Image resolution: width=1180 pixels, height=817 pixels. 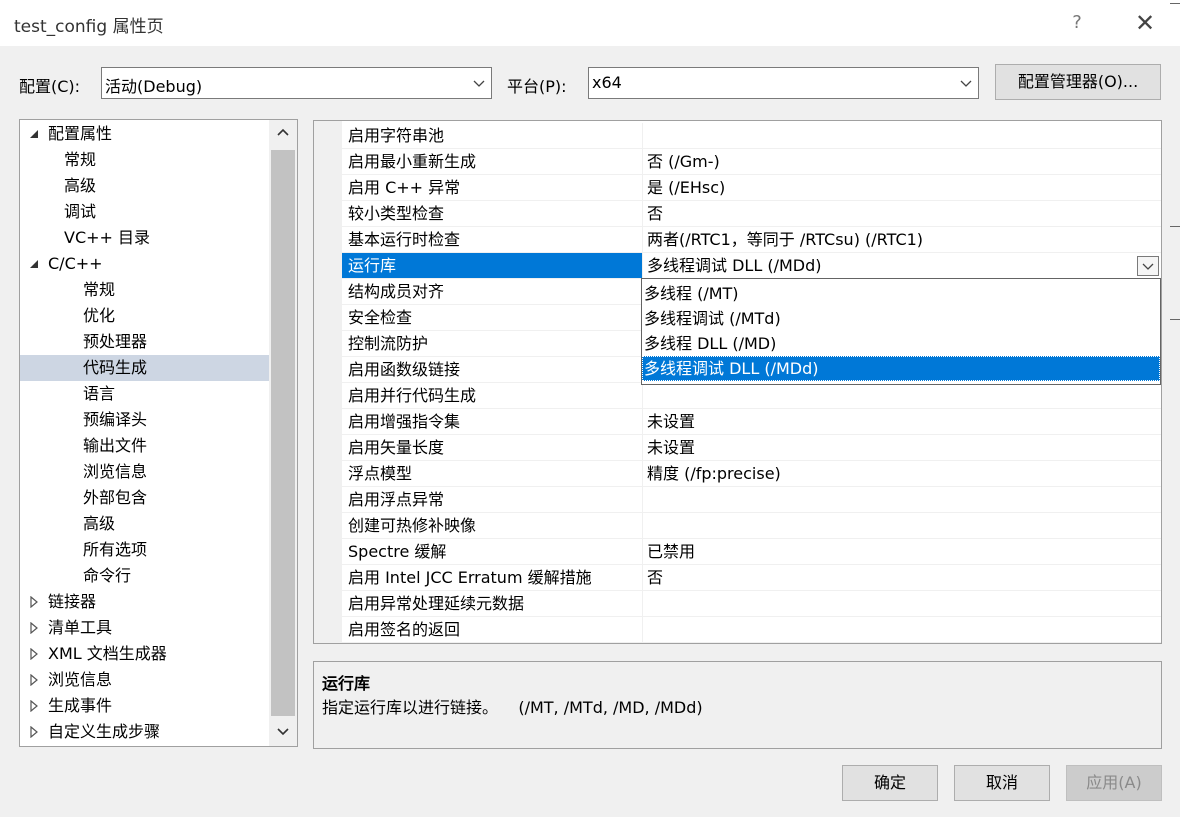 I want to click on property-row: 启用异常处理延续元数据, so click(x=751, y=604).